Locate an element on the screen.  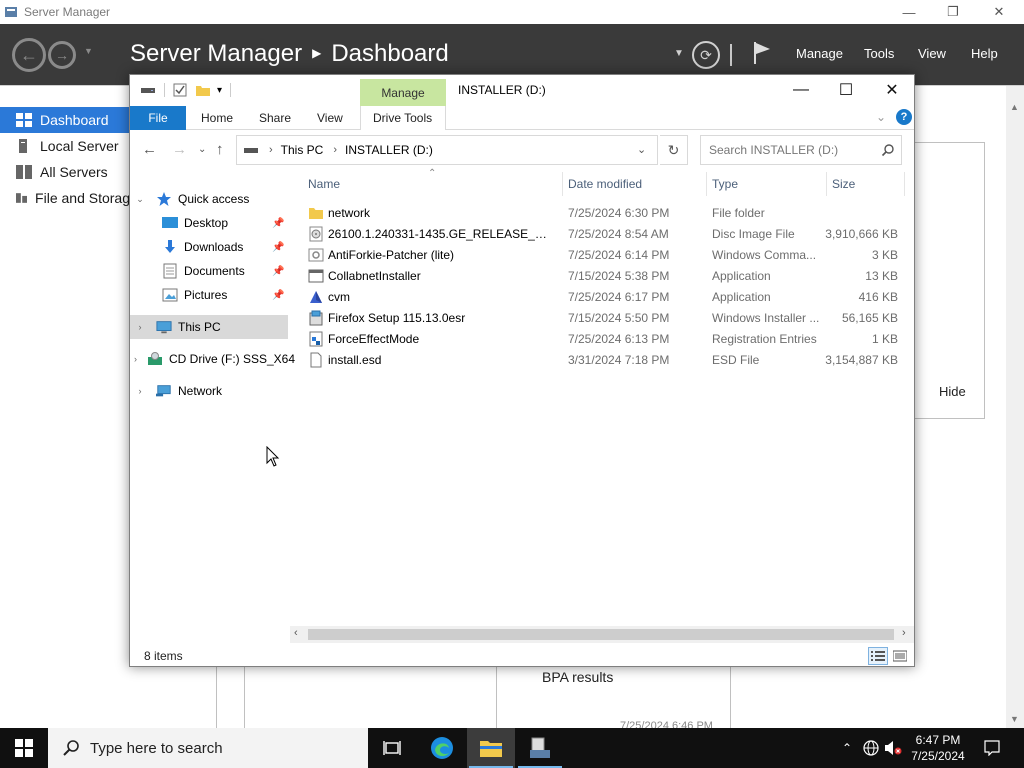
back-button: ← is located at coordinates (29, 55).